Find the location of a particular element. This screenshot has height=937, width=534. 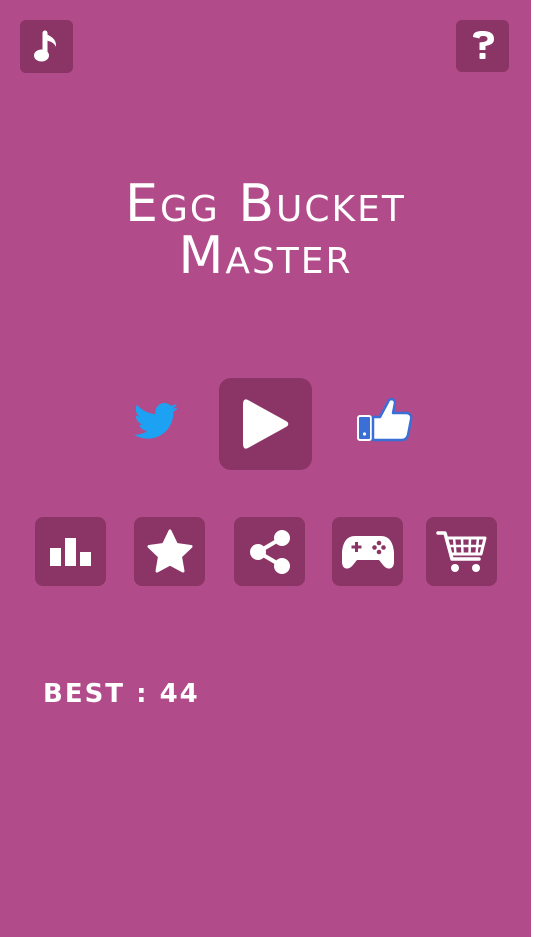

play-icon is located at coordinates (265, 424).